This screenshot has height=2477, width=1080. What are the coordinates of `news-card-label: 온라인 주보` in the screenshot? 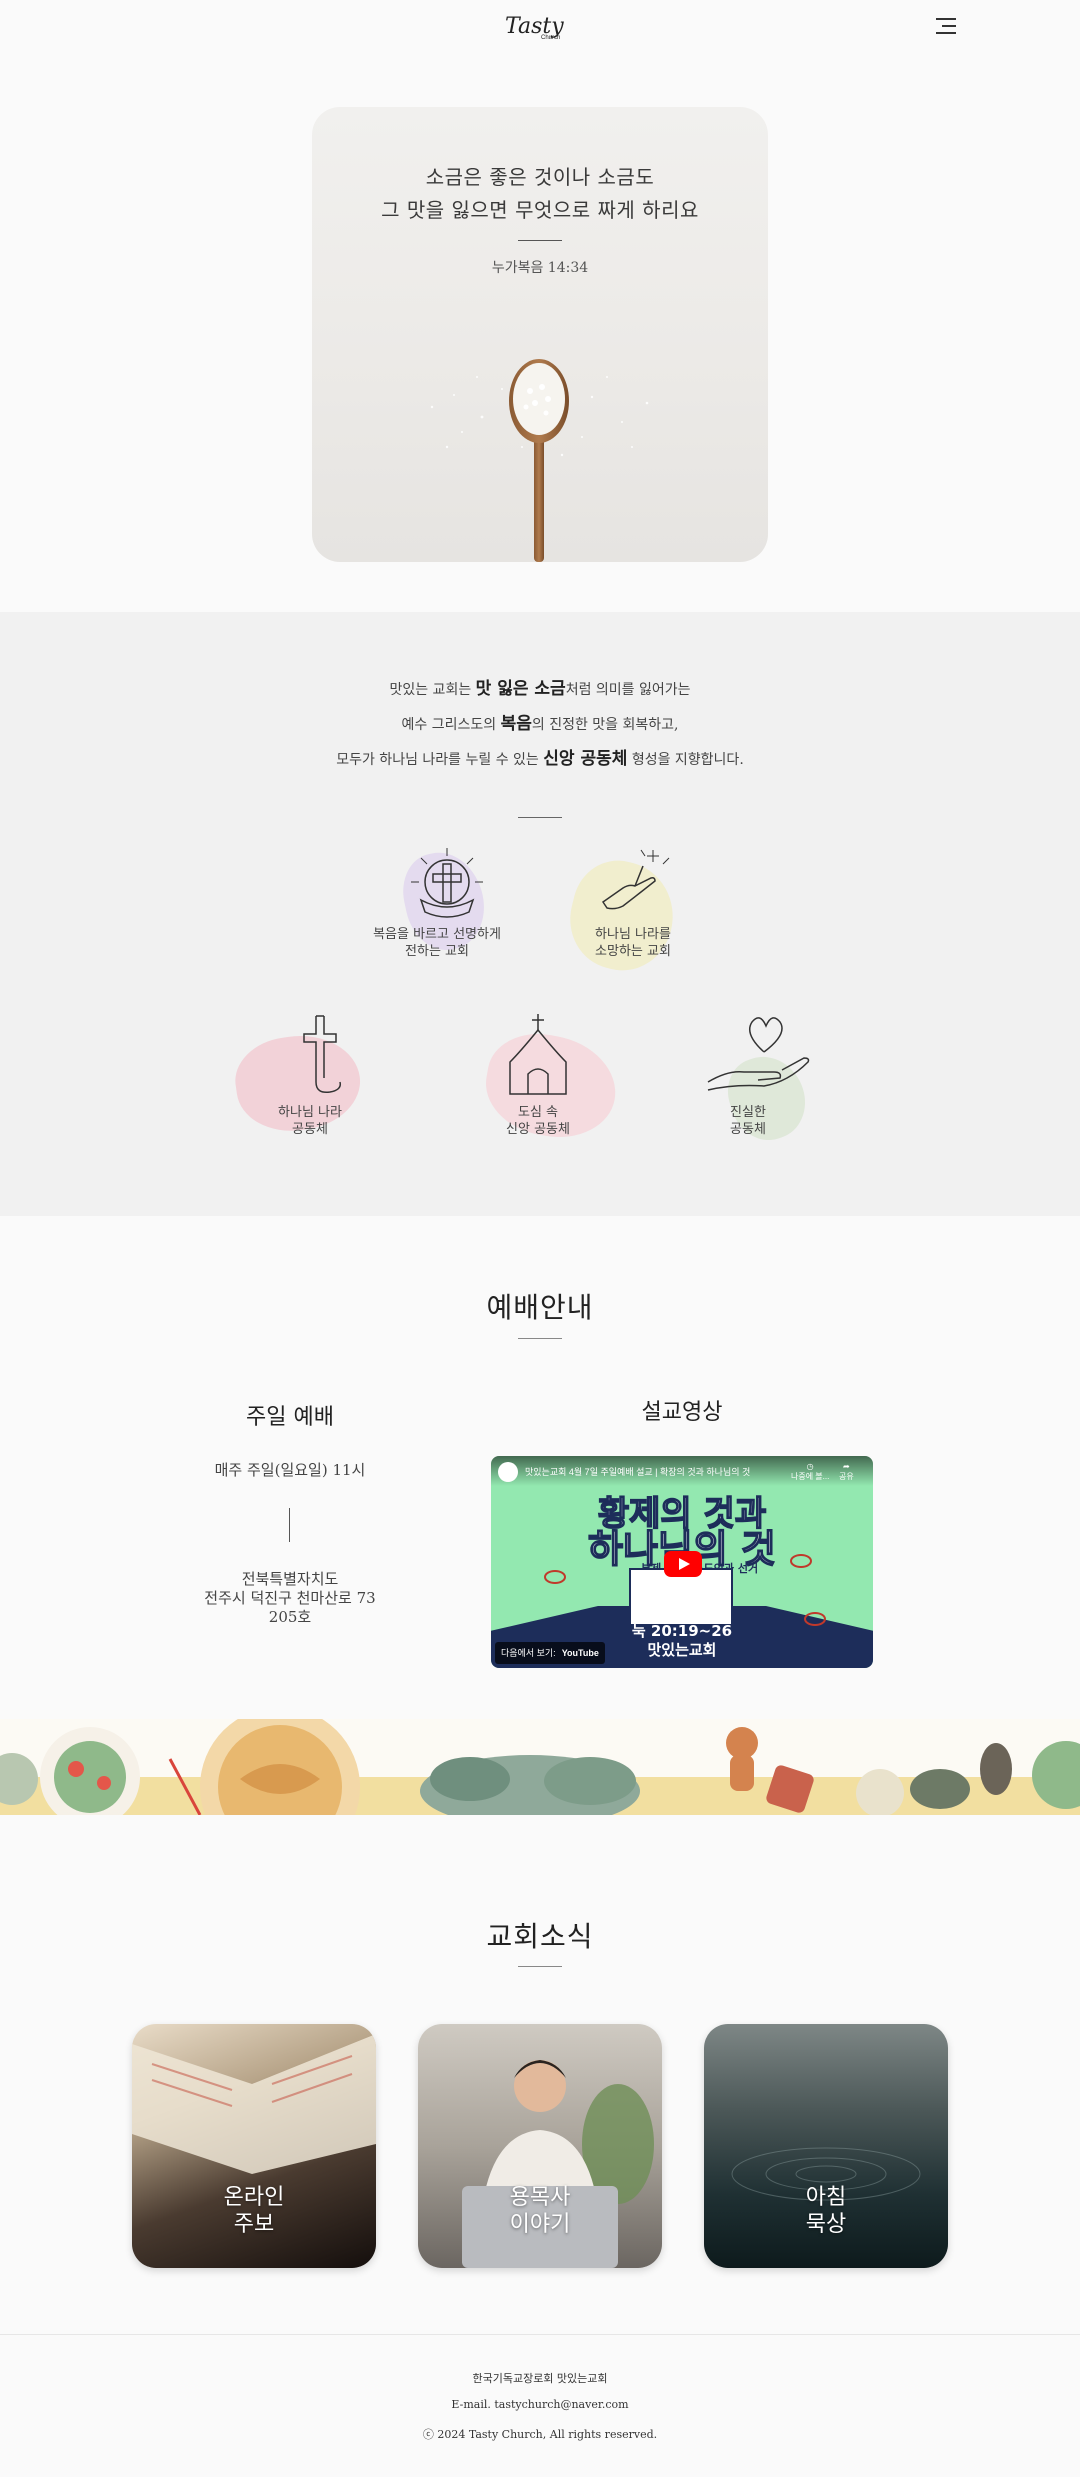 It's located at (254, 2211).